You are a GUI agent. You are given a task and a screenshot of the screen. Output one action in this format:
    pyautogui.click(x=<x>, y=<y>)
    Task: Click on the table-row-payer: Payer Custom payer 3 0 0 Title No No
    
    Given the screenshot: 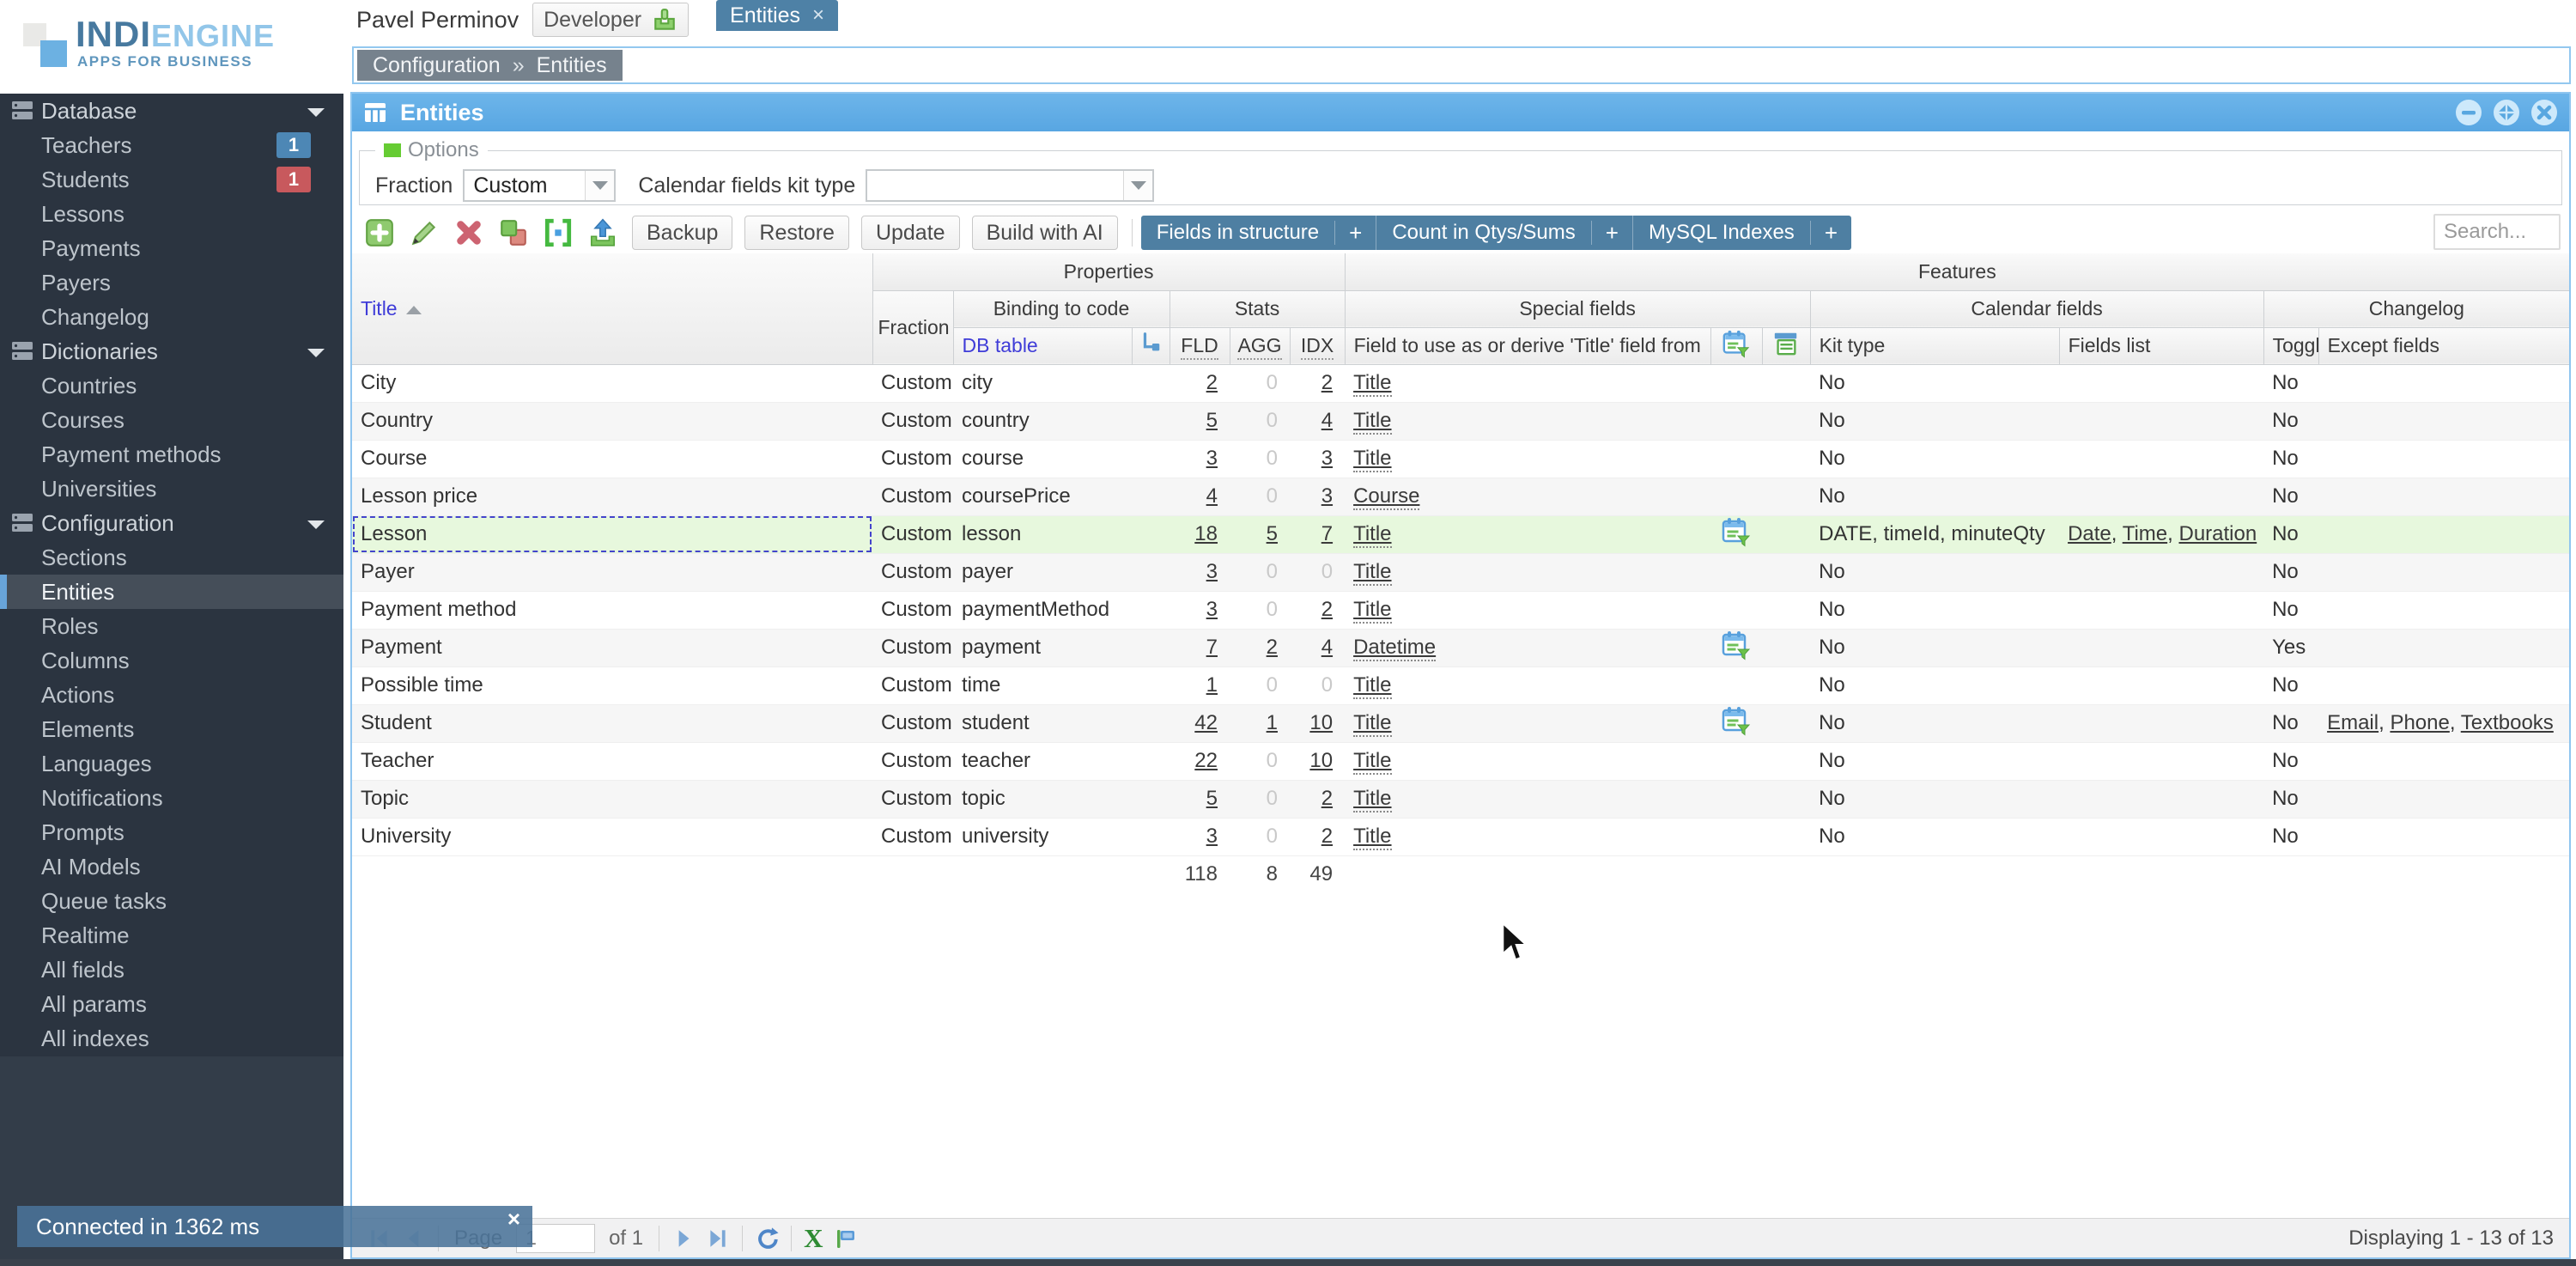 What is the action you would take?
    pyautogui.click(x=1460, y=572)
    